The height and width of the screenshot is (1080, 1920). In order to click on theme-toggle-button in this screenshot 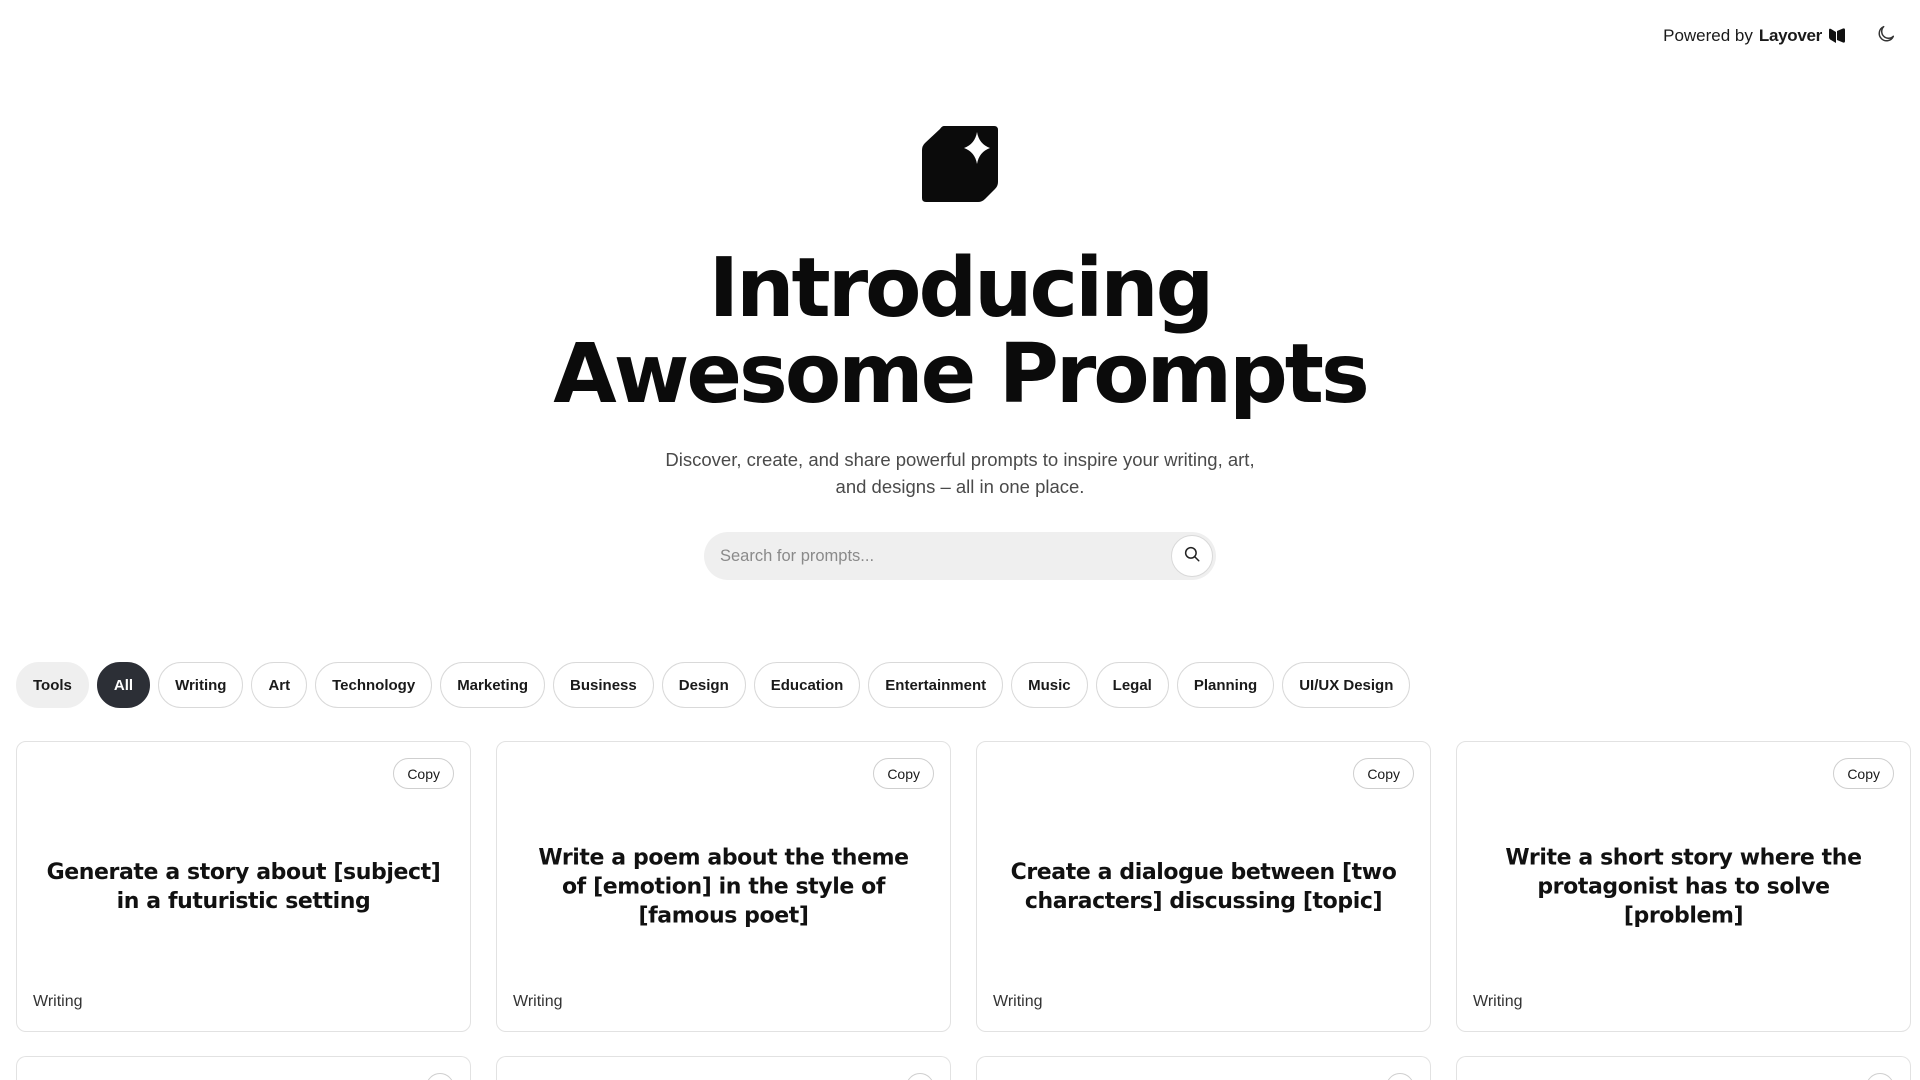, I will do `click(1886, 36)`.